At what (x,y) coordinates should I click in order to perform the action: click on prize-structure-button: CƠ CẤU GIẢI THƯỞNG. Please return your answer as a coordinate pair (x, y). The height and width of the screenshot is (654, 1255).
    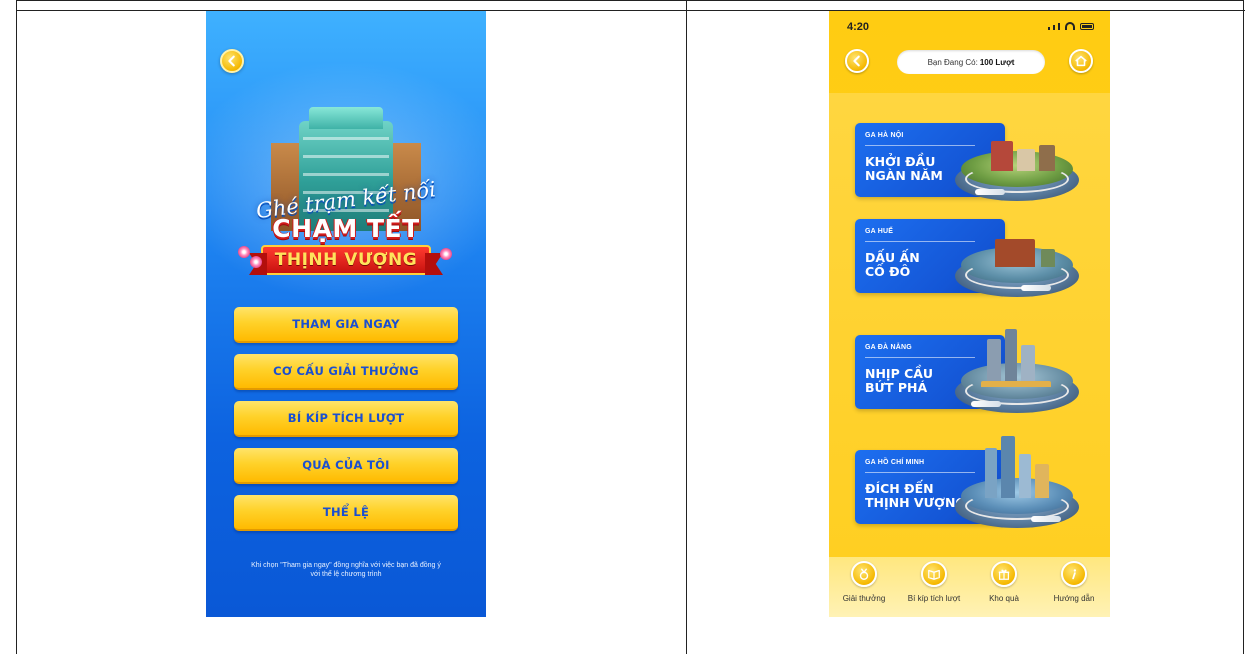
    Looking at the image, I should click on (346, 372).